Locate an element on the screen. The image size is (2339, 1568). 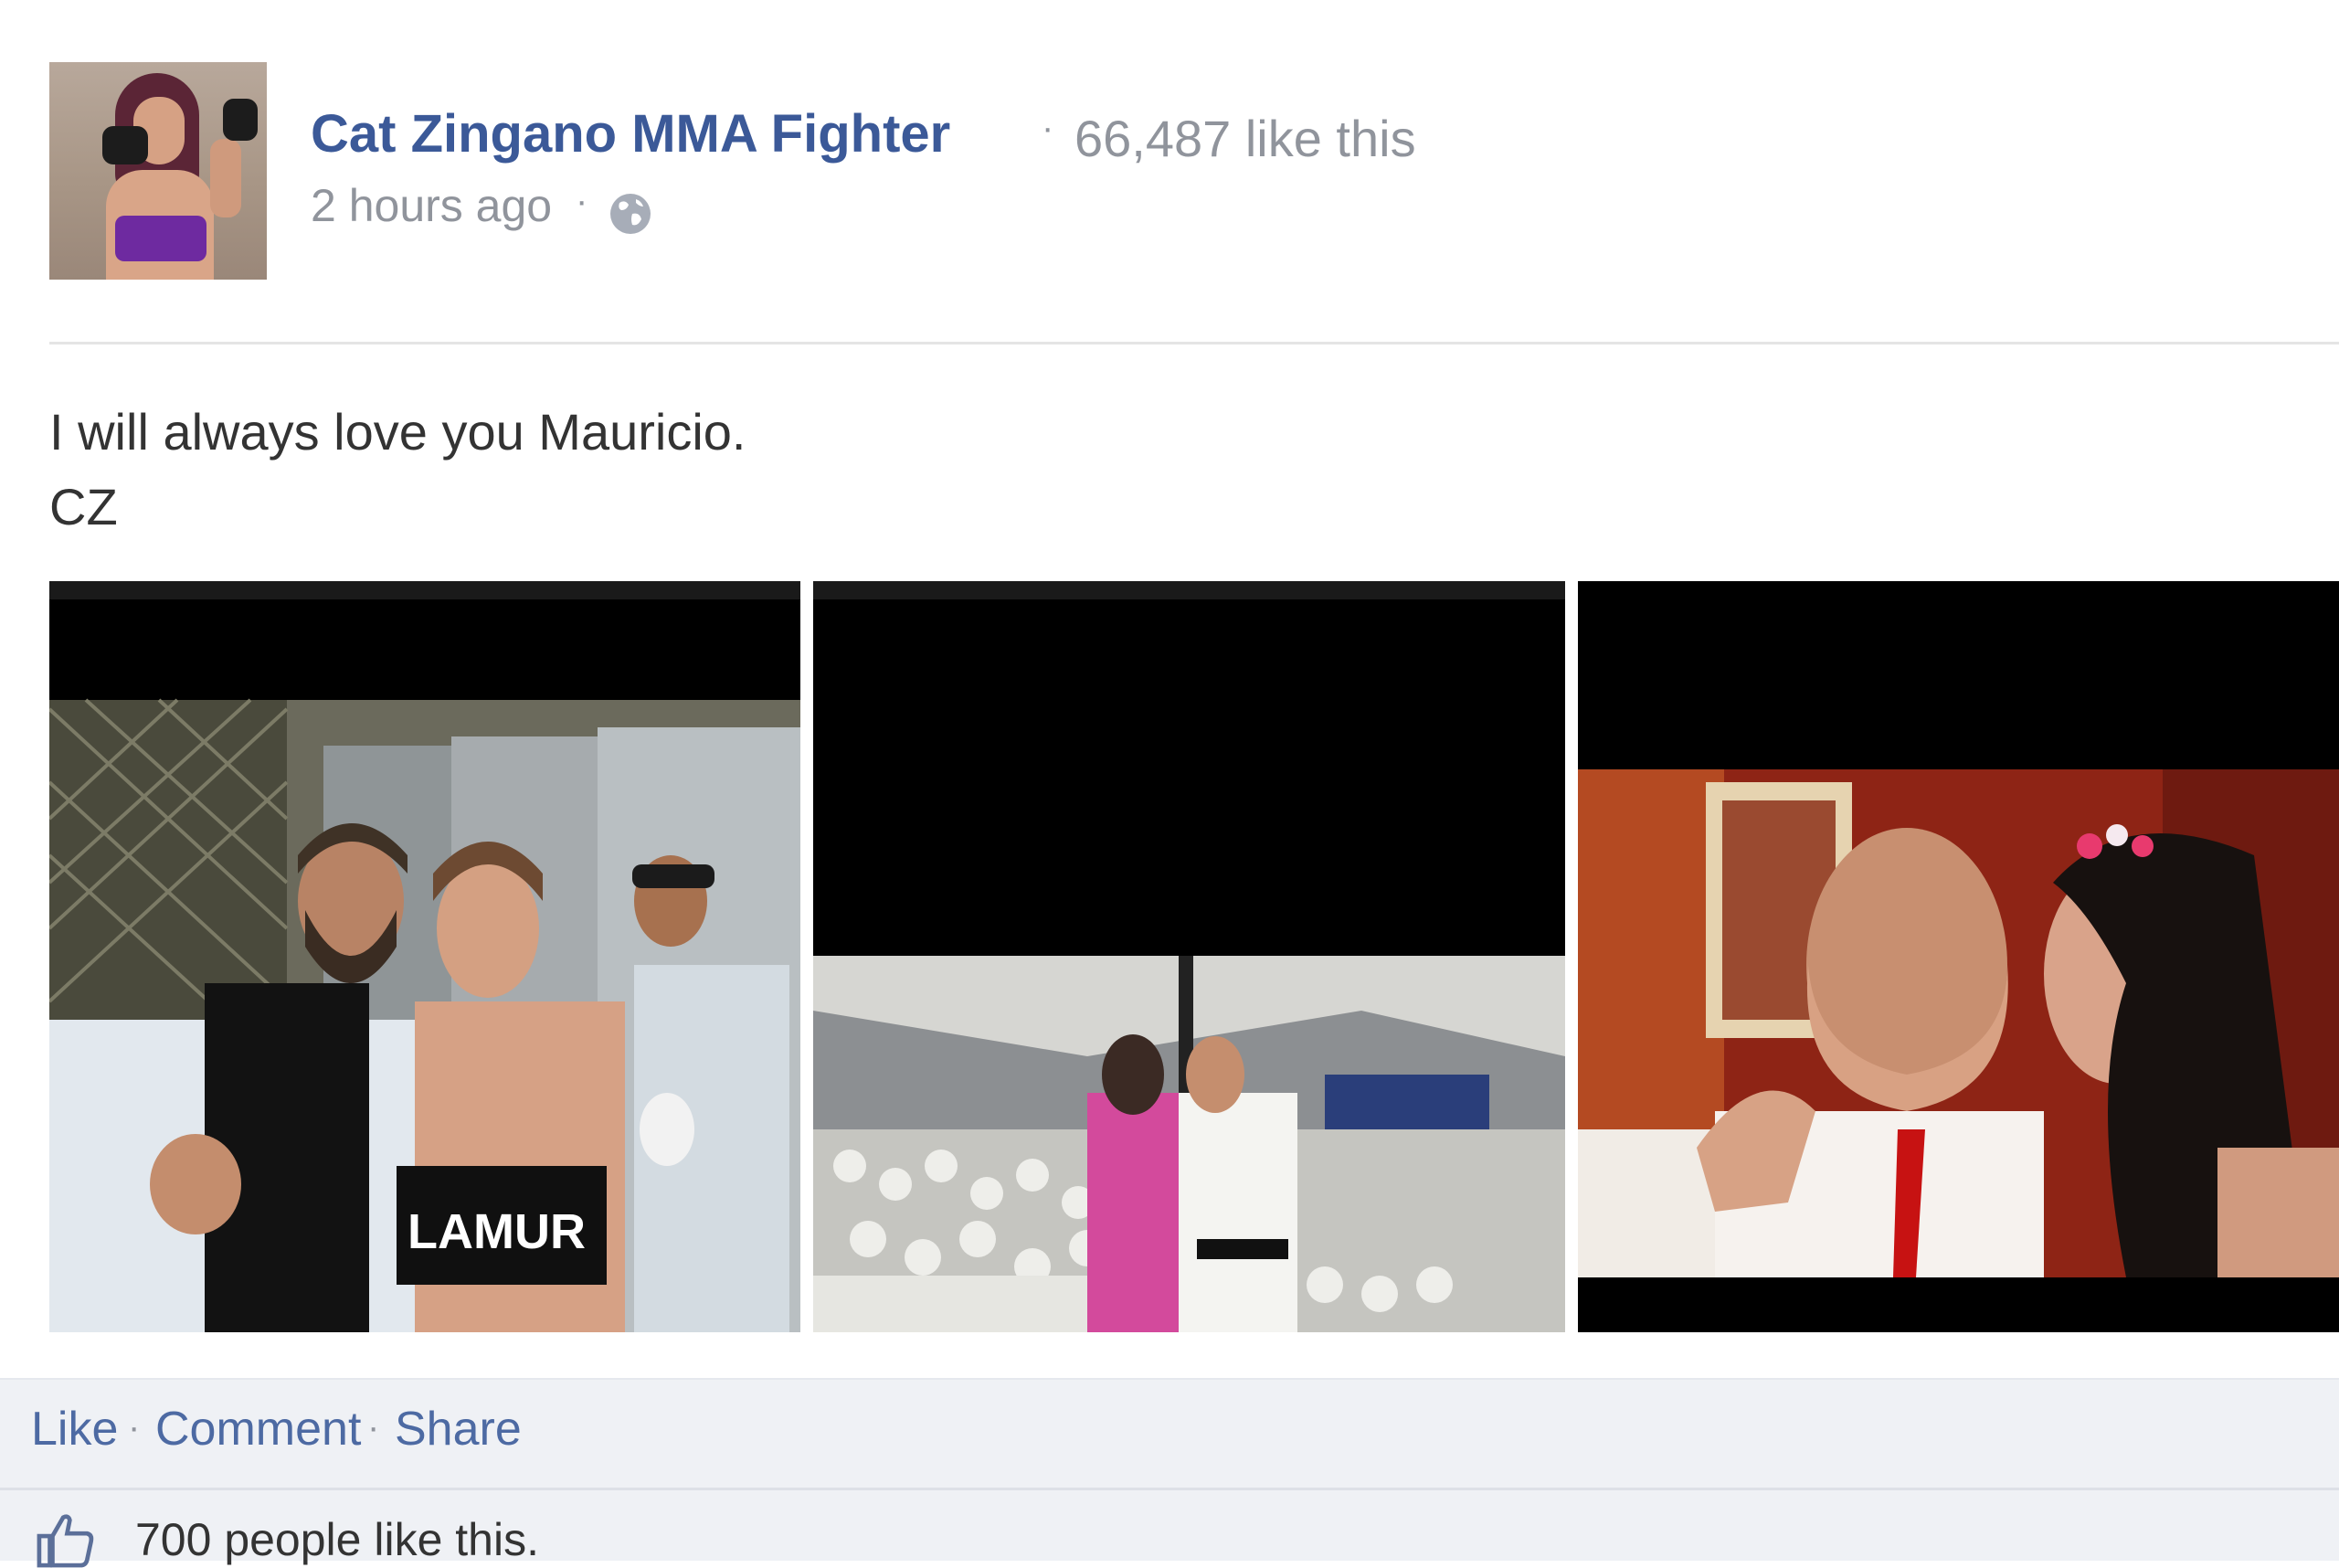
page-avatar is located at coordinates (158, 171).